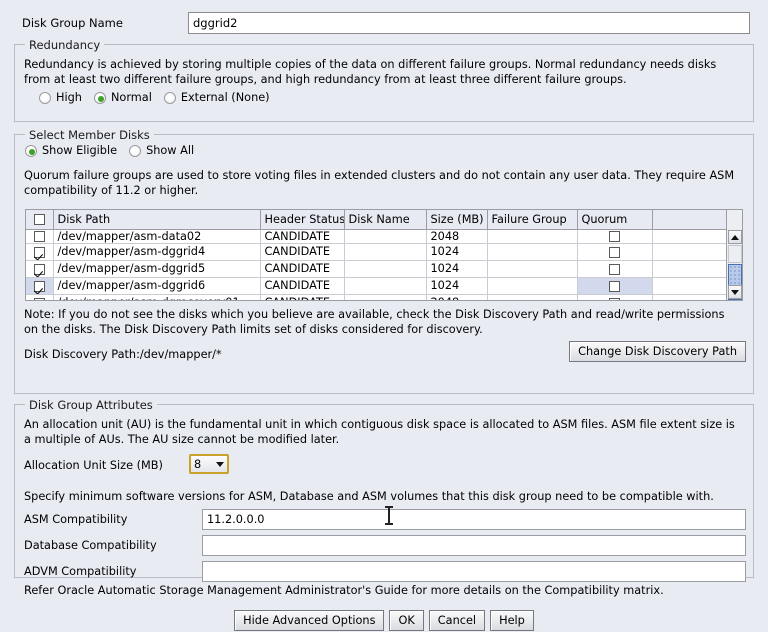 This screenshot has height=632, width=768. I want to click on advm-compatibility-row: ADVM Compatibility, so click(385, 572).